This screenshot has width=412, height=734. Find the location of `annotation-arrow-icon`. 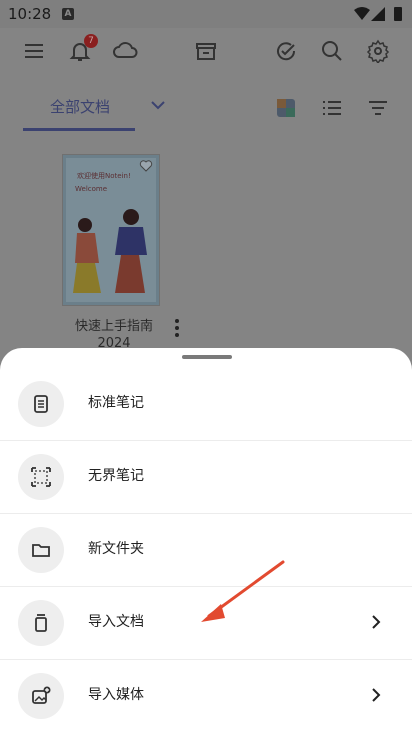

annotation-arrow-icon is located at coordinates (243, 591).